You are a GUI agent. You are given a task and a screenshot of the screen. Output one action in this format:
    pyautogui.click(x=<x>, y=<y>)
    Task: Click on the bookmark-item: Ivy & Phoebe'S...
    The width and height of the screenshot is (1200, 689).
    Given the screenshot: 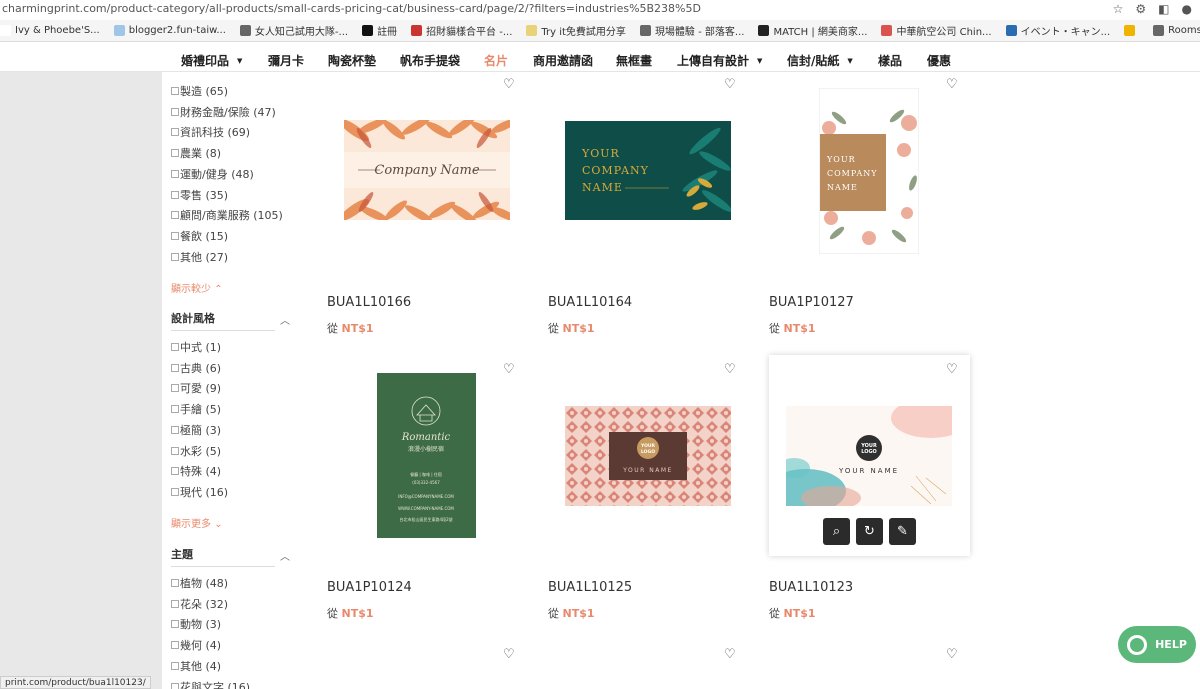 What is the action you would take?
    pyautogui.click(x=50, y=30)
    